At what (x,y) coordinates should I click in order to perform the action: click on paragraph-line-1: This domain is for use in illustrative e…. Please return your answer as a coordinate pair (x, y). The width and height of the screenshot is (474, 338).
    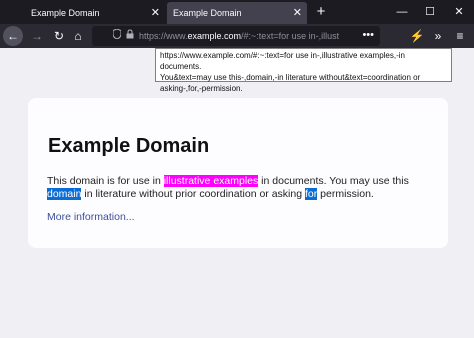
    Looking at the image, I should click on (228, 181).